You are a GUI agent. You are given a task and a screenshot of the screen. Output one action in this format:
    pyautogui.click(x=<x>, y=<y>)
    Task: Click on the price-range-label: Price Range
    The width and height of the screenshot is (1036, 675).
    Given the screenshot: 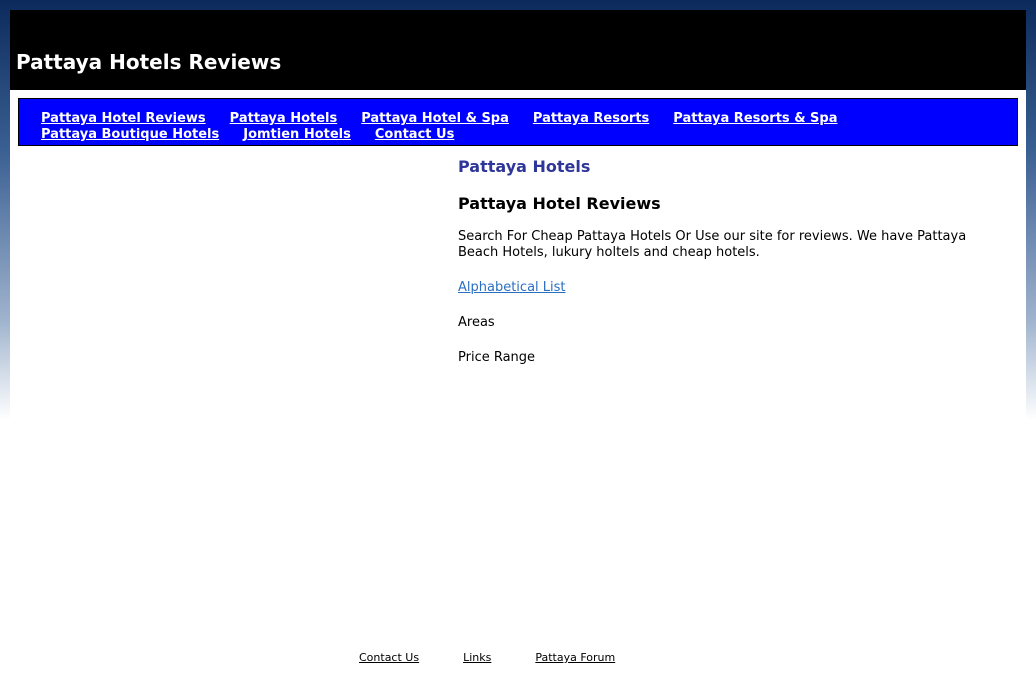 What is the action you would take?
    pyautogui.click(x=497, y=357)
    